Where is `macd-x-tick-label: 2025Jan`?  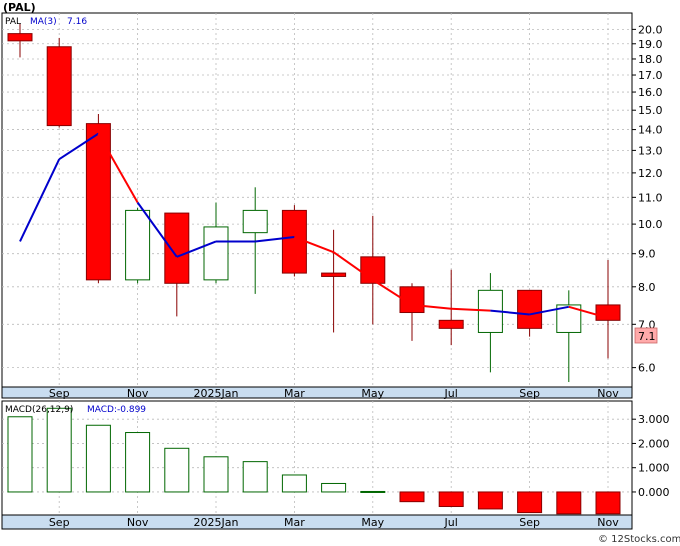 macd-x-tick-label: 2025Jan is located at coordinates (216, 522).